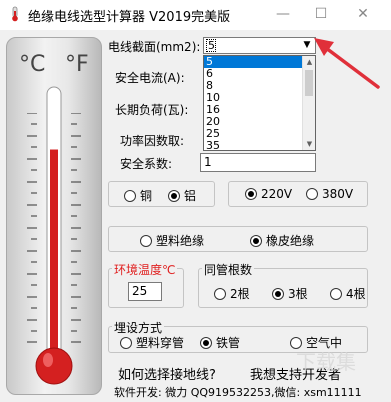  I want to click on copper-radio: 铜, so click(138, 195).